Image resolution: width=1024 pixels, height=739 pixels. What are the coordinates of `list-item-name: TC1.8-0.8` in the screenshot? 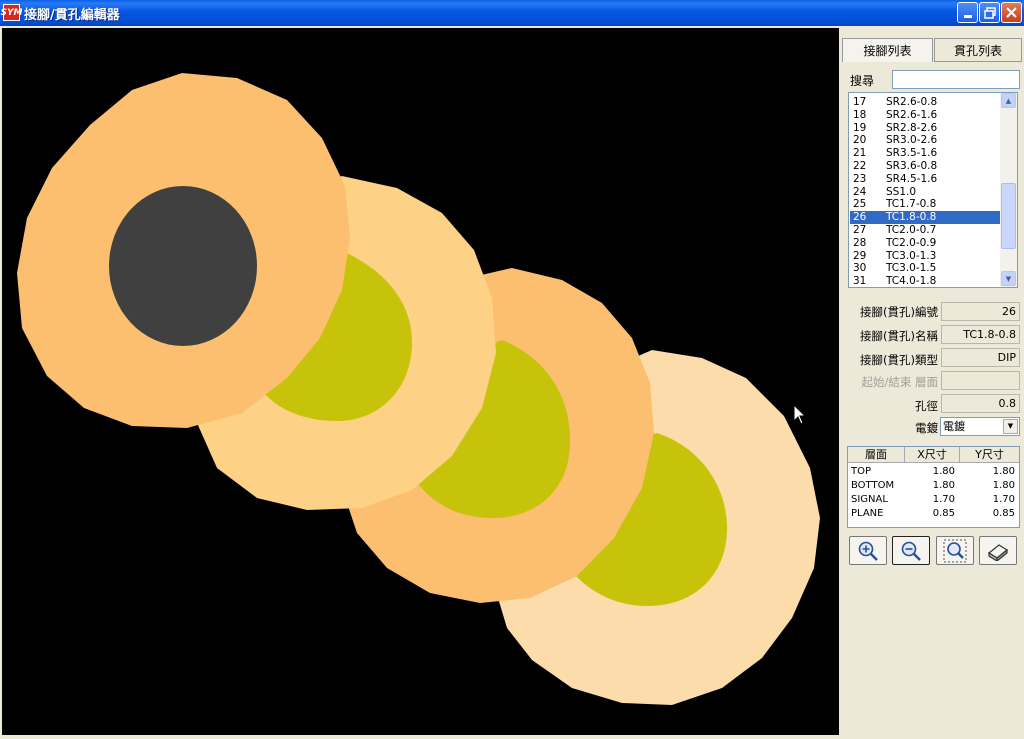 It's located at (911, 217).